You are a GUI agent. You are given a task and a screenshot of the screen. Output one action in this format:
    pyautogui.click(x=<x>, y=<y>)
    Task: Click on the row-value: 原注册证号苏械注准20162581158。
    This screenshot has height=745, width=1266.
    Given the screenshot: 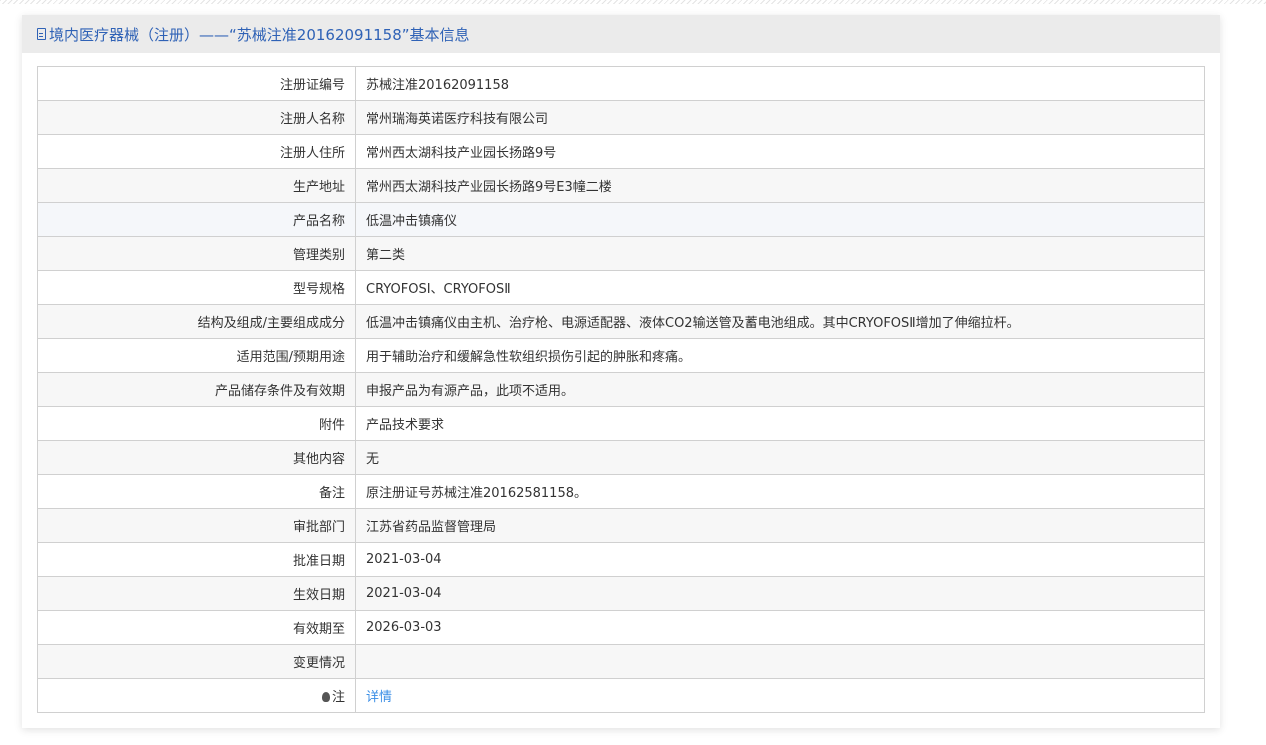 What is the action you would take?
    pyautogui.click(x=780, y=491)
    